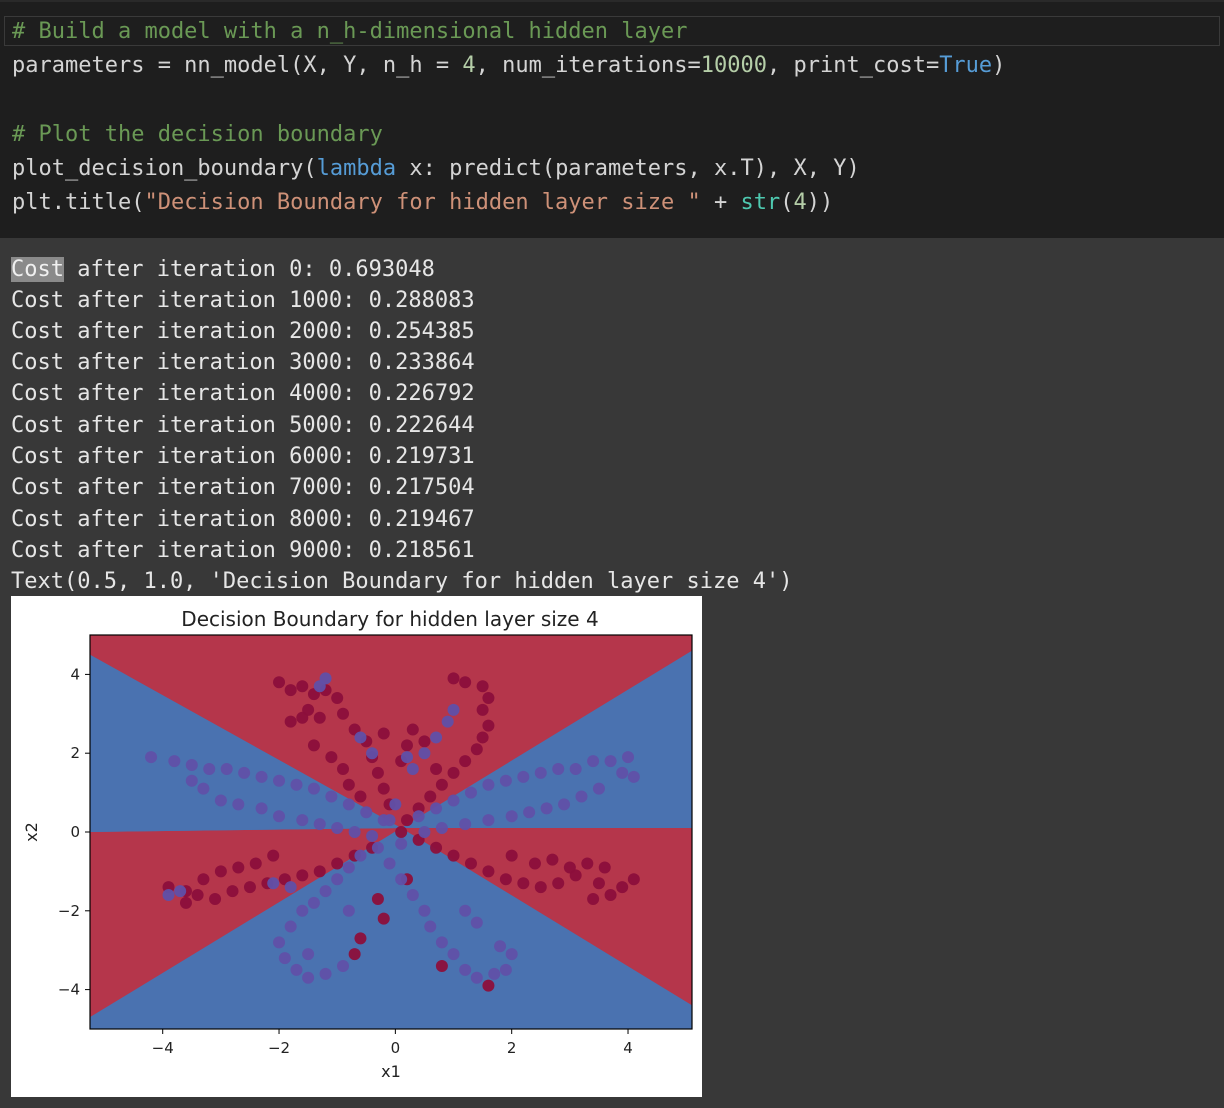 The image size is (1224, 1108). What do you see at coordinates (78, 202) in the screenshot?
I see `code-text: plt.title(` at bounding box center [78, 202].